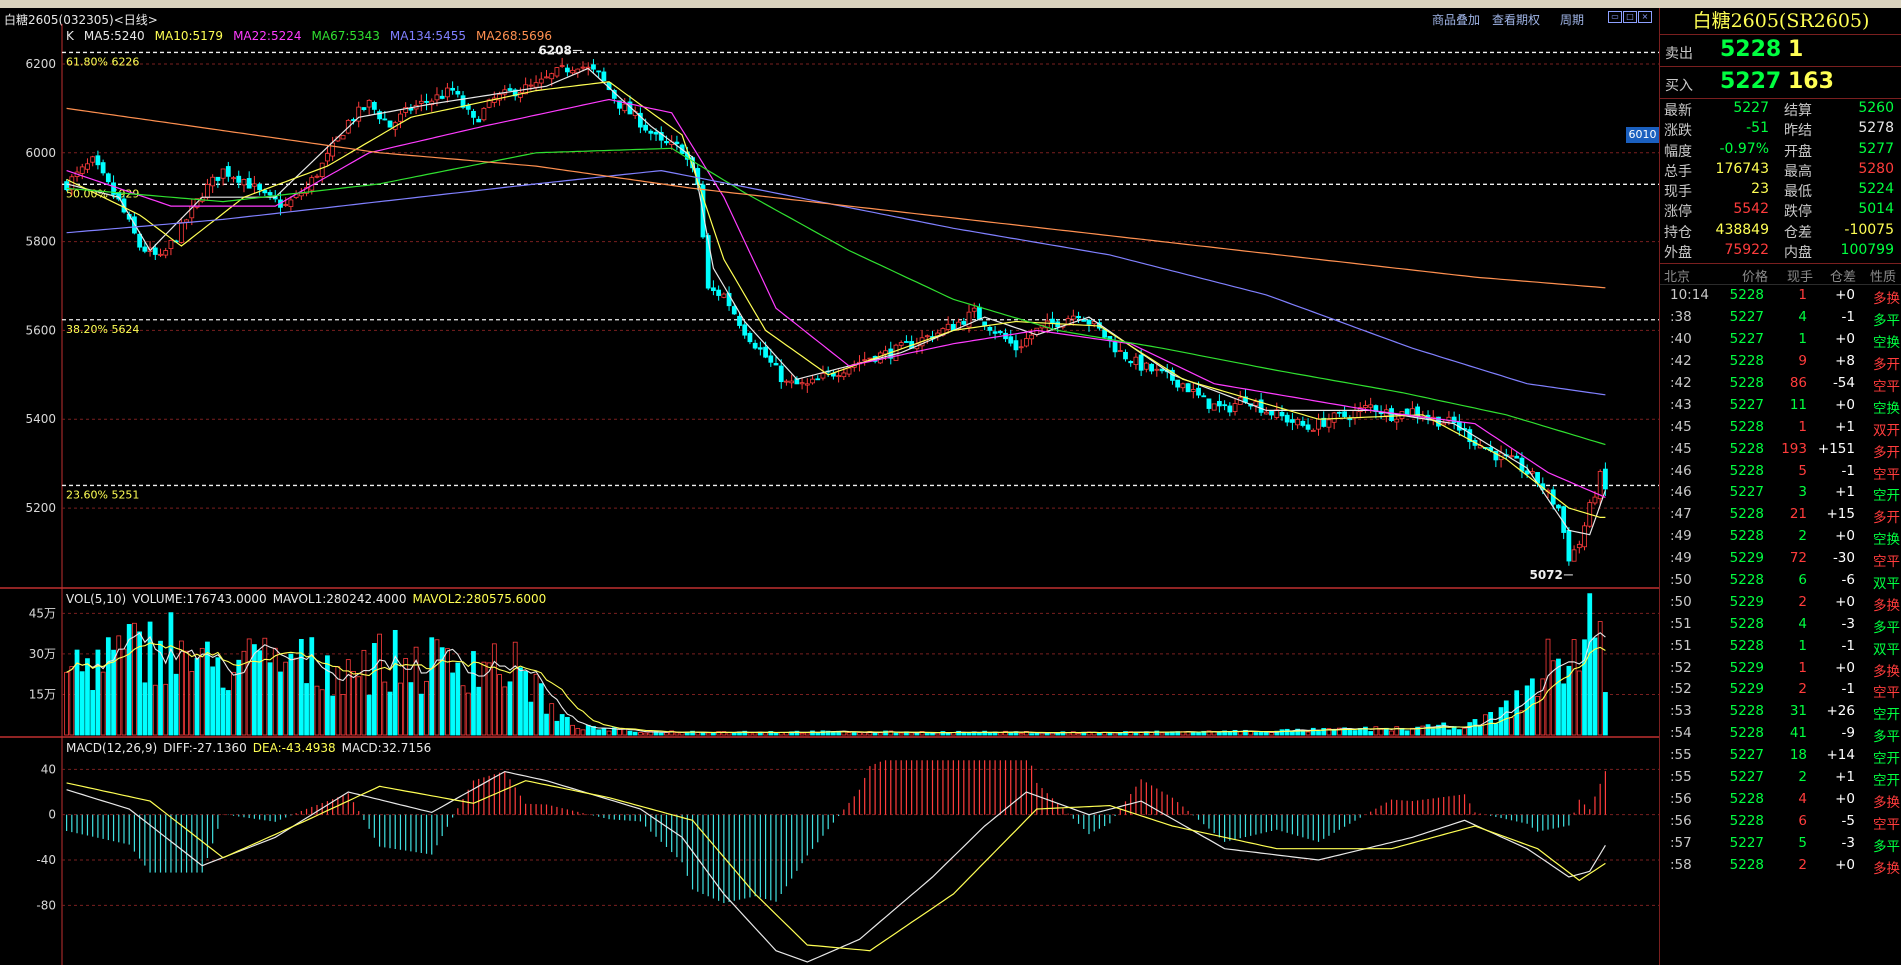 The width and height of the screenshot is (1901, 965). I want to click on tick-row: :49 5228 2 +0 空换, so click(1780, 537).